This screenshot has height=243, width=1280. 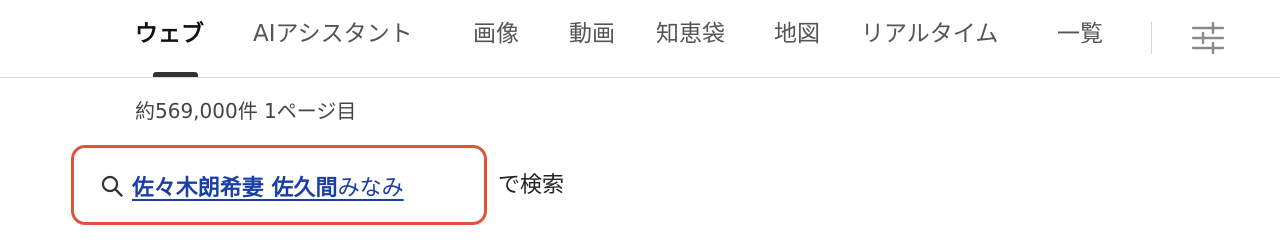 What do you see at coordinates (592, 34) in the screenshot?
I see `tab-videos: 動画` at bounding box center [592, 34].